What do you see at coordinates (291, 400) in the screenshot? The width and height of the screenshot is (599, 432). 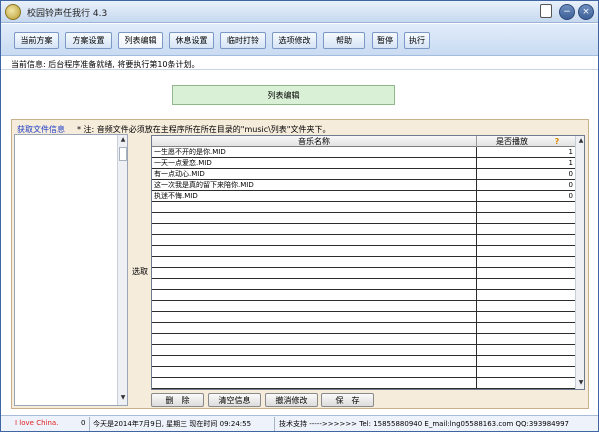 I see `undo-button: 撤消修改` at bounding box center [291, 400].